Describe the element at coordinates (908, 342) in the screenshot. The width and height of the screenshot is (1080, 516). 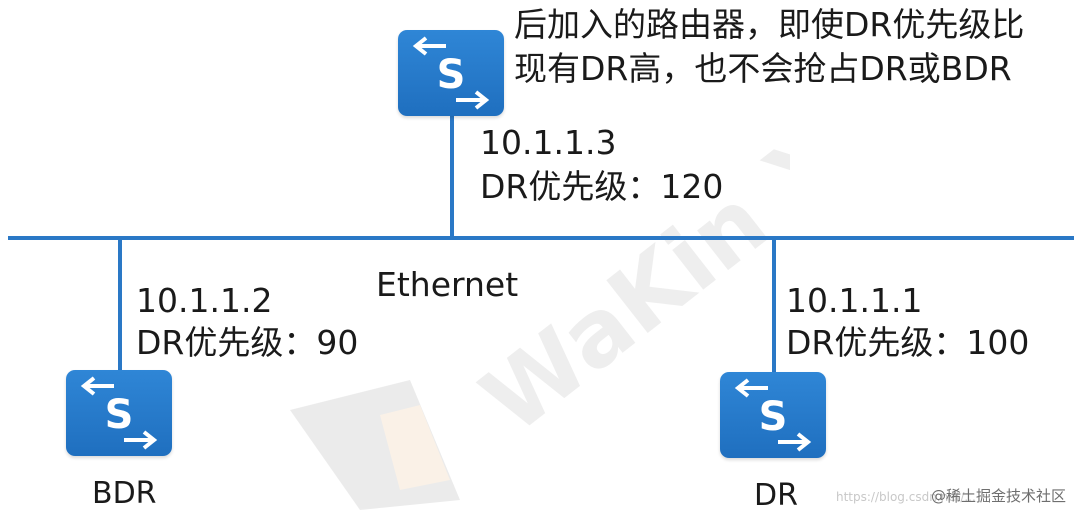
I see `router-dr-priority: DR优先级：100` at that location.